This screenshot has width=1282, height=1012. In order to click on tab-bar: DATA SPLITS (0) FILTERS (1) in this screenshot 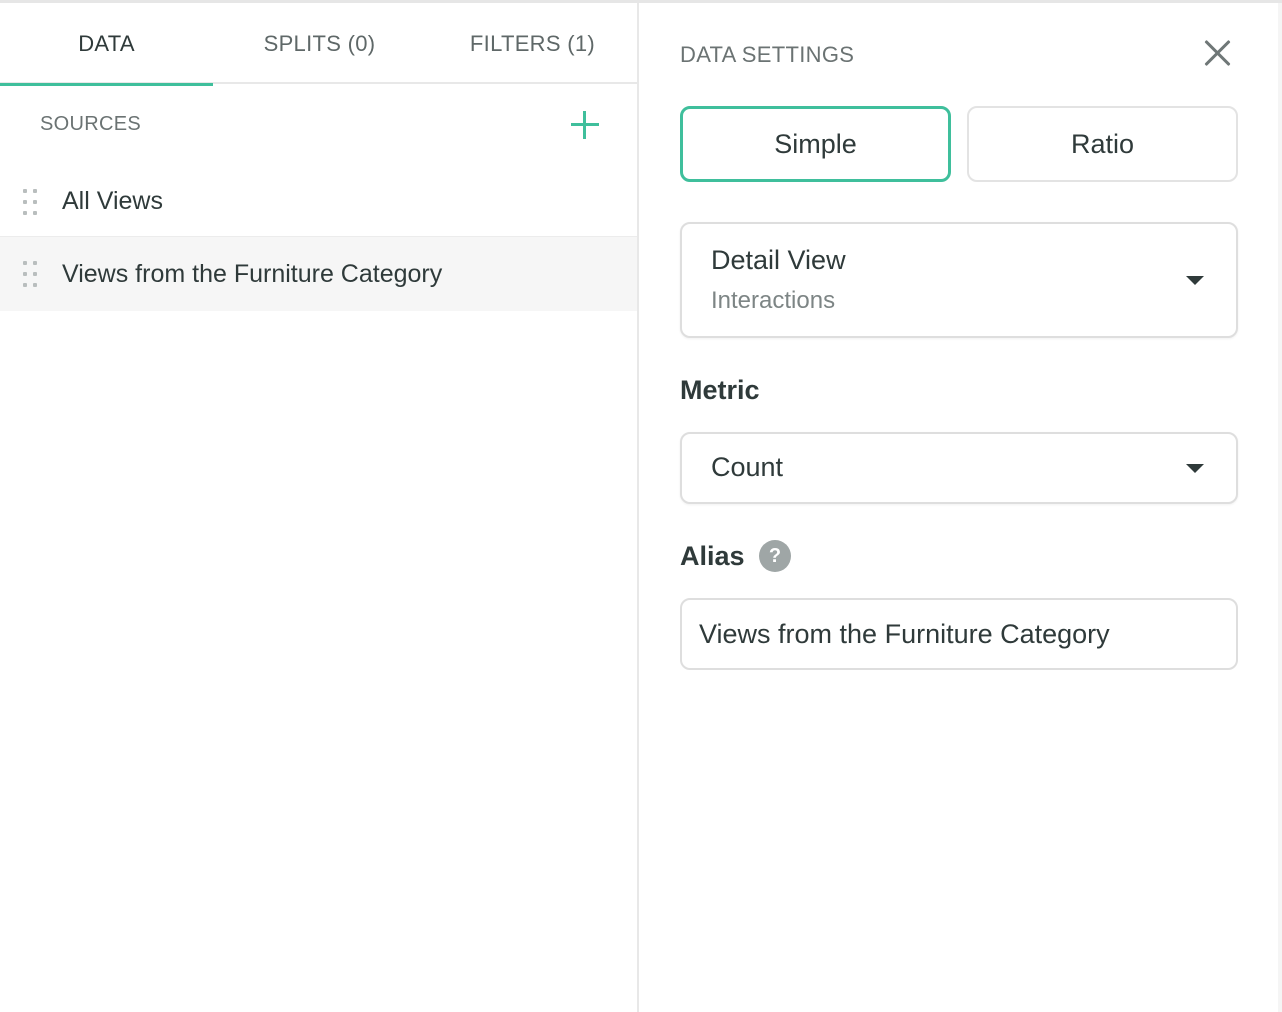, I will do `click(319, 44)`.